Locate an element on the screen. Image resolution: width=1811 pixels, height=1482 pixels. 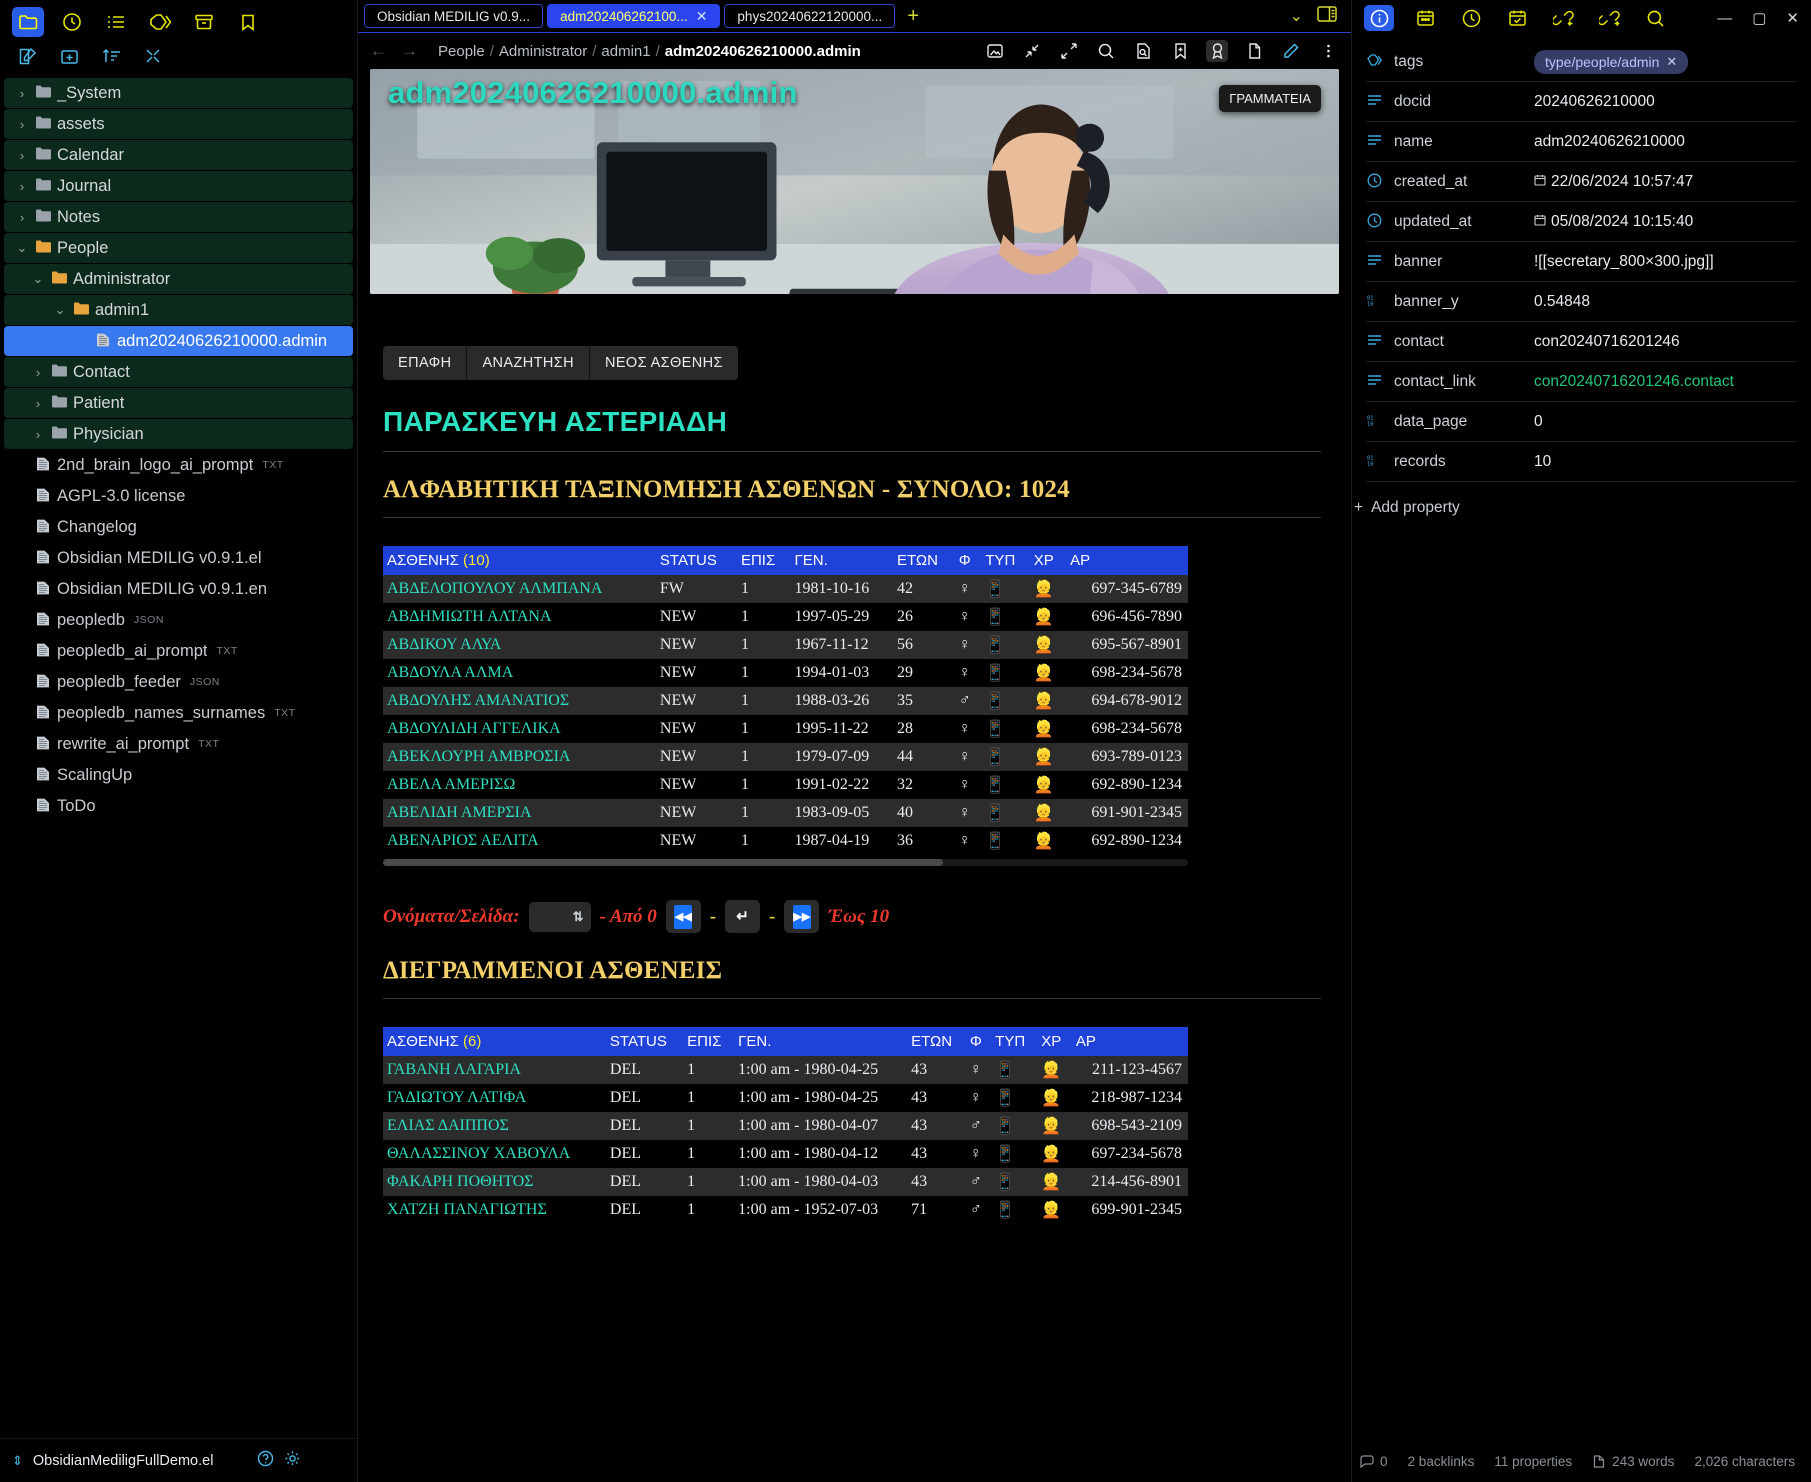
property-value: 0 is located at coordinates (1665, 422).